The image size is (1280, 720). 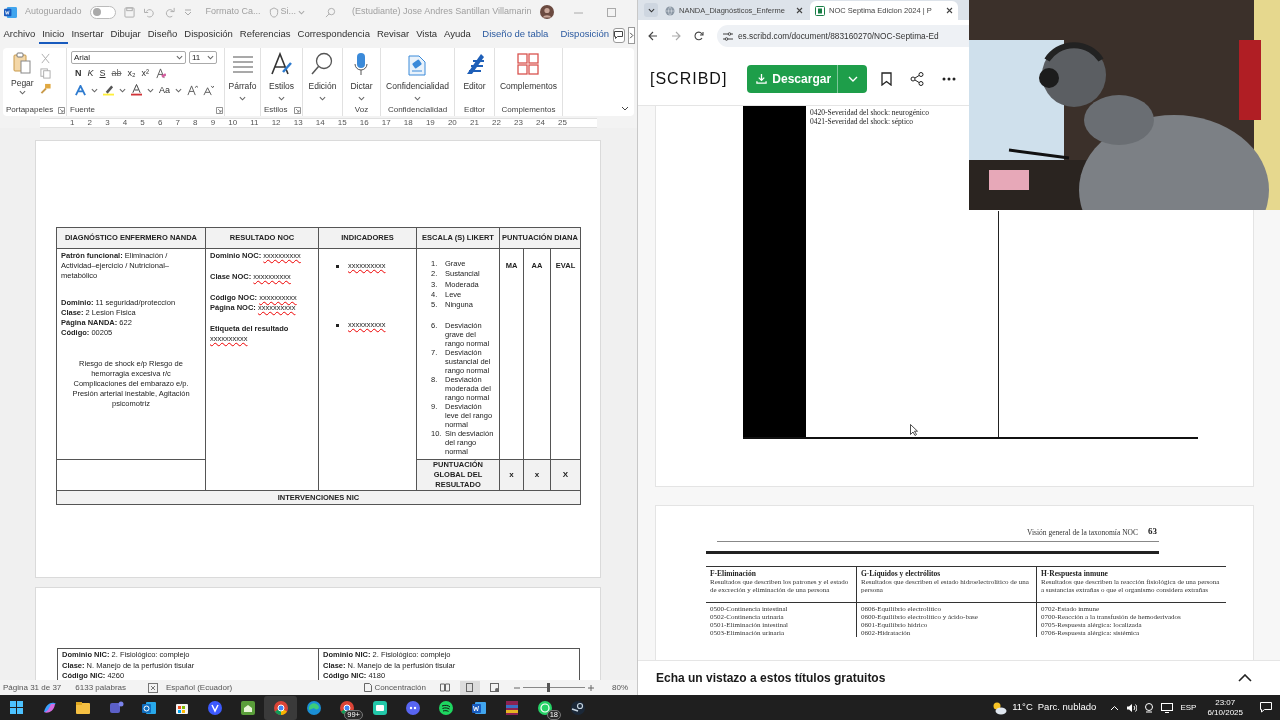 What do you see at coordinates (1022, 707) in the screenshot?
I see `weather-temperature: 11°C` at bounding box center [1022, 707].